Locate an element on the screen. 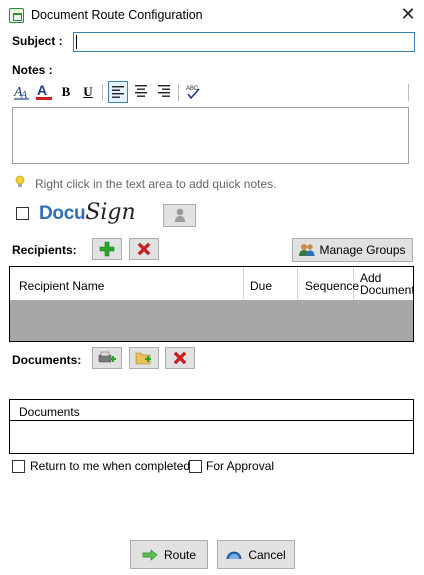 Image resolution: width=424 pixels, height=575 pixels. remove-document-button is located at coordinates (180, 358).